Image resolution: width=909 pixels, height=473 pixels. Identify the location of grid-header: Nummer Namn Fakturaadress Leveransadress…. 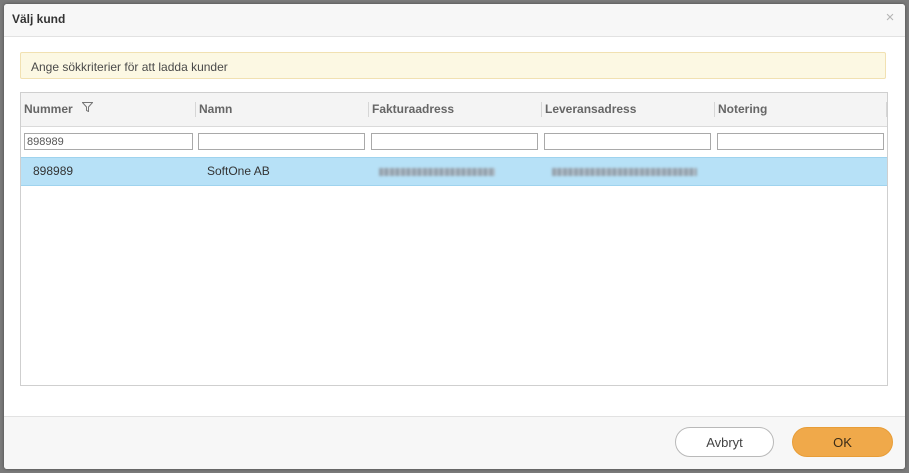
(454, 110).